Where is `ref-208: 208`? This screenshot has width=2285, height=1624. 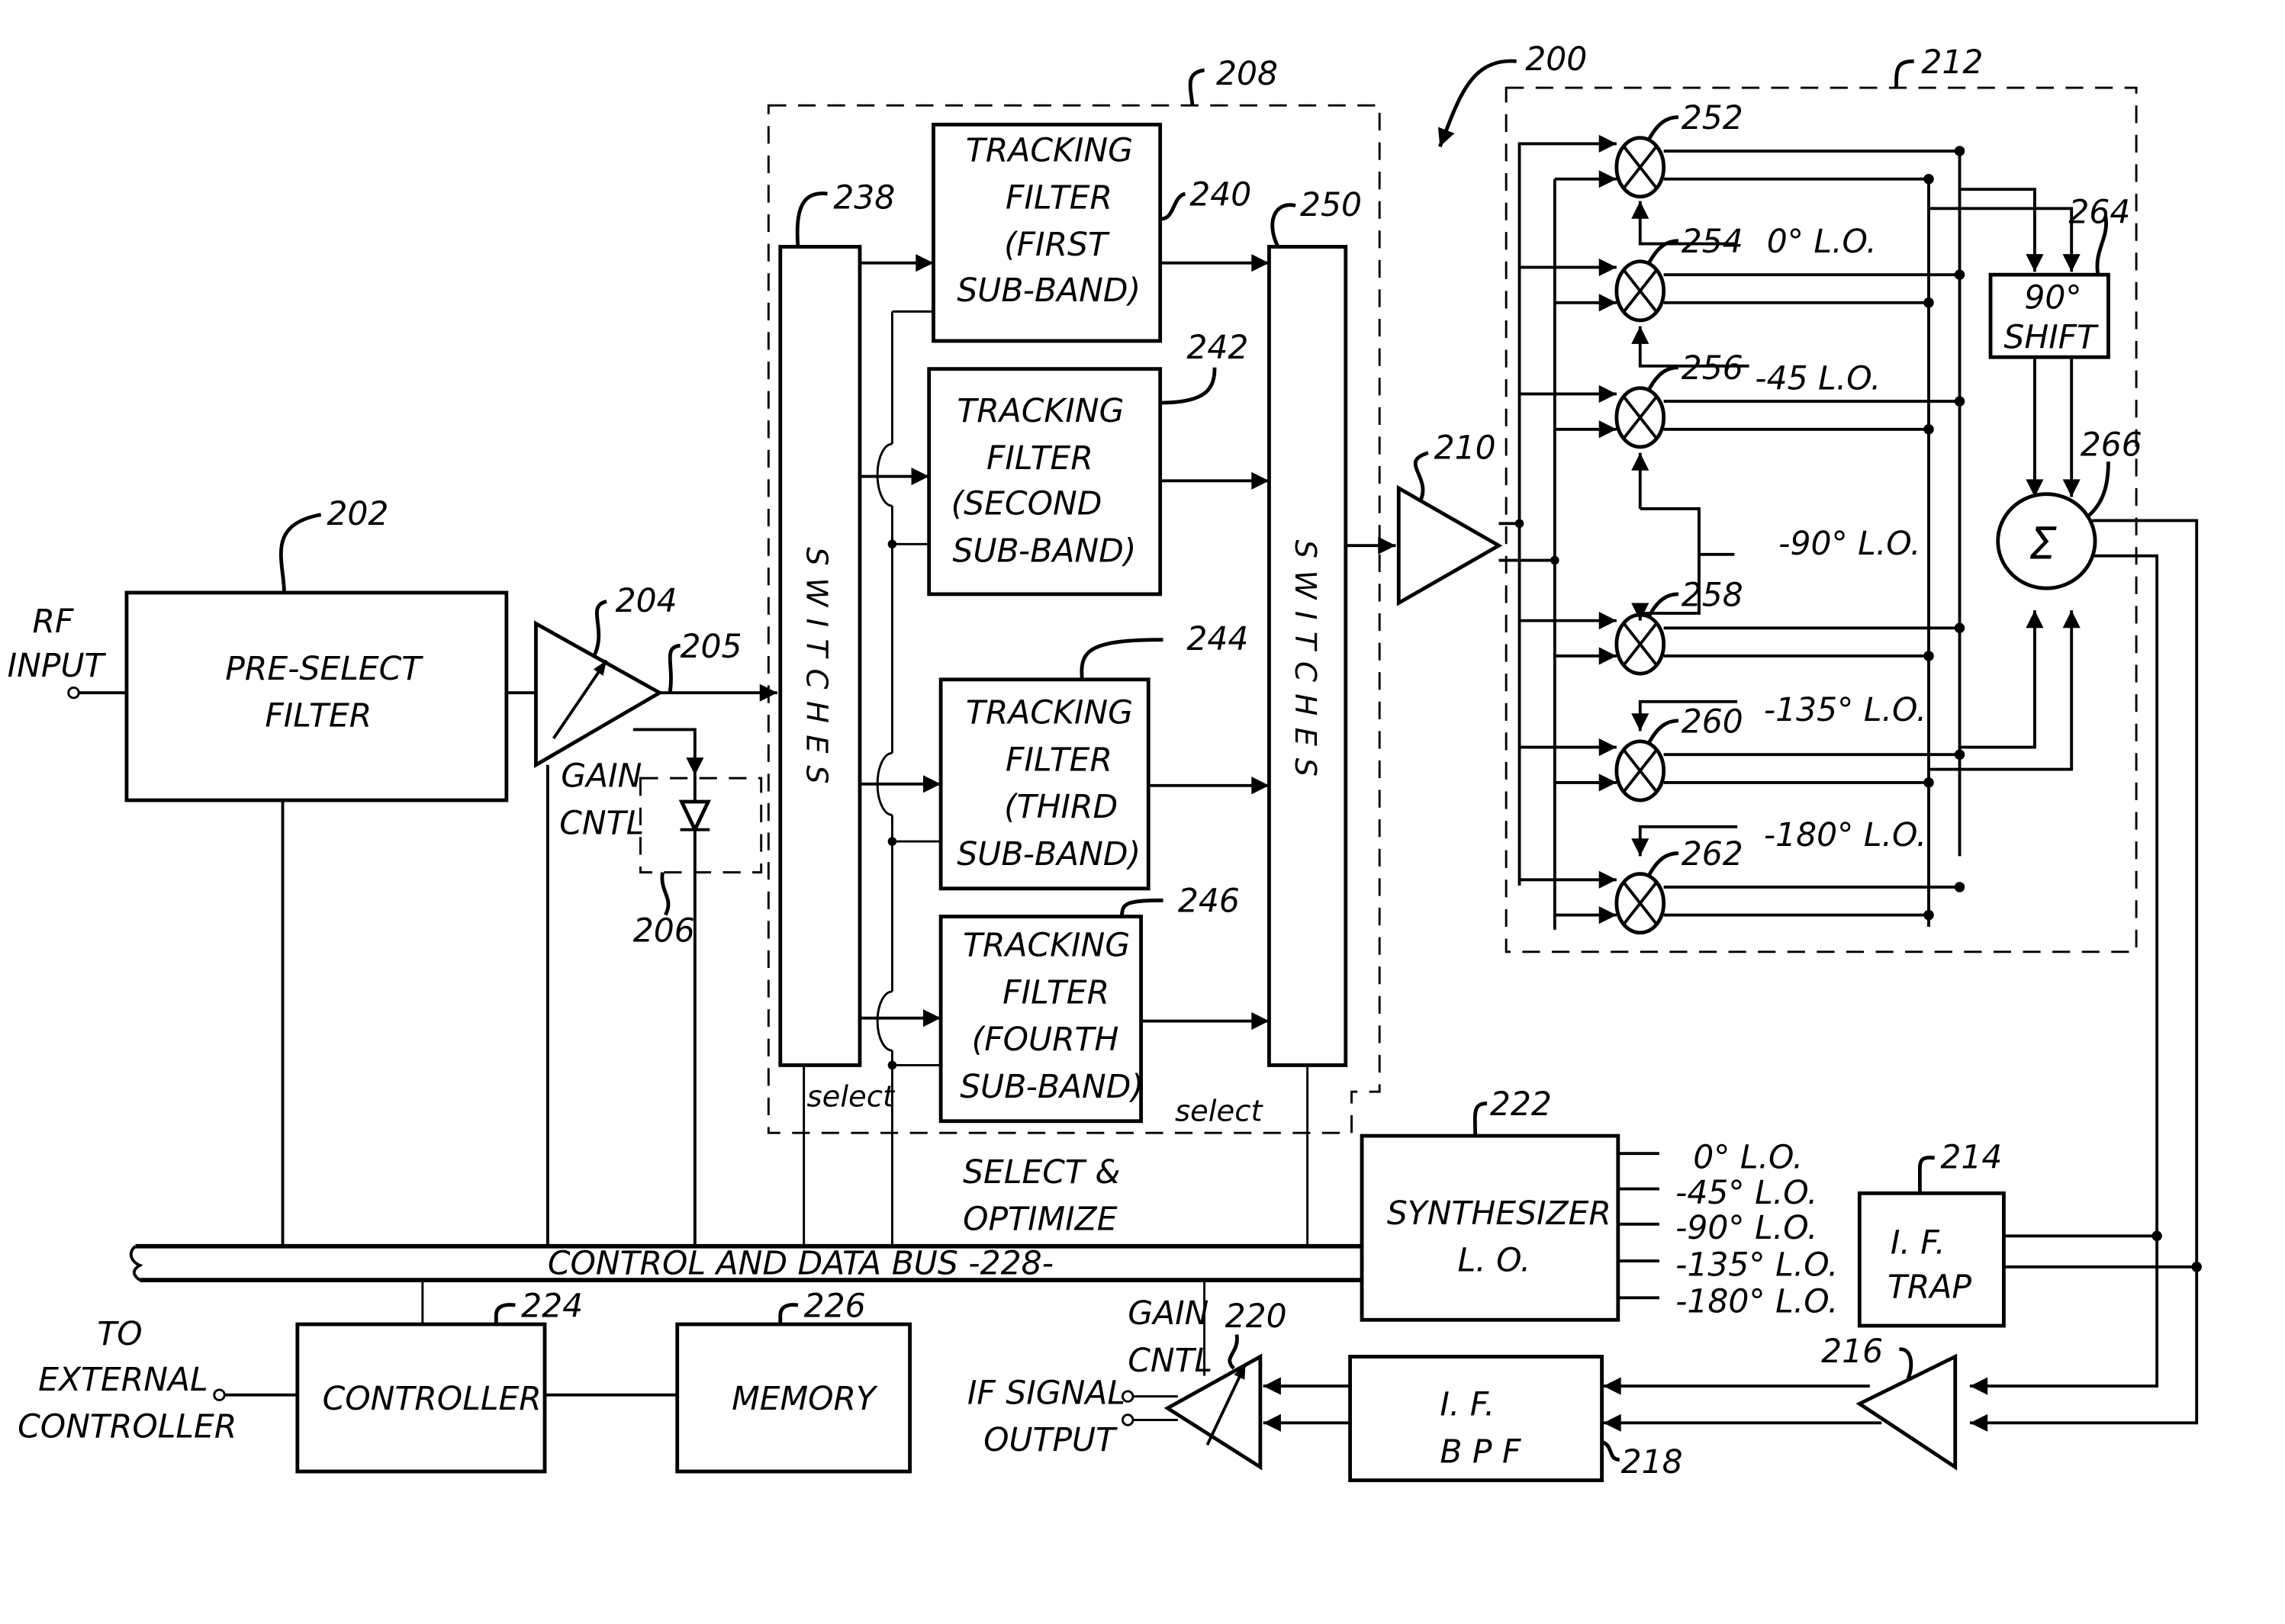 ref-208: 208 is located at coordinates (1247, 74).